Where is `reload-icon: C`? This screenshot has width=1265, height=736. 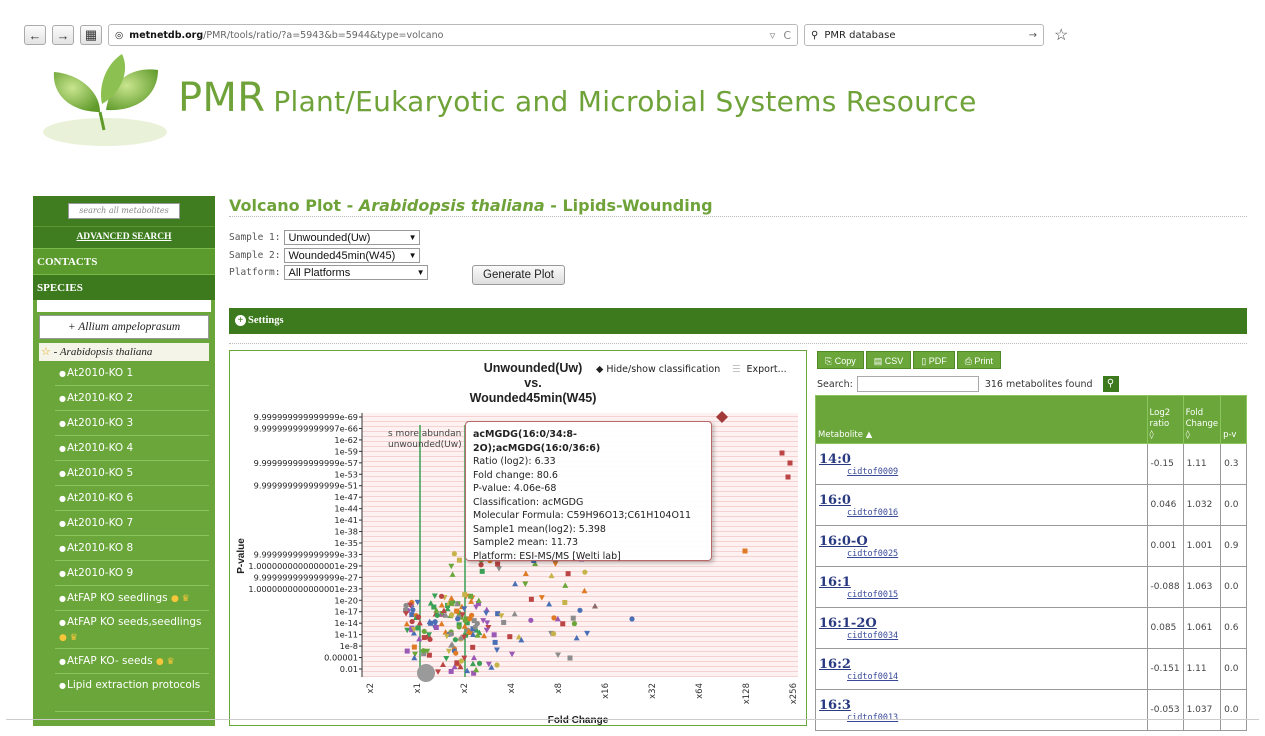 reload-icon: C is located at coordinates (787, 35).